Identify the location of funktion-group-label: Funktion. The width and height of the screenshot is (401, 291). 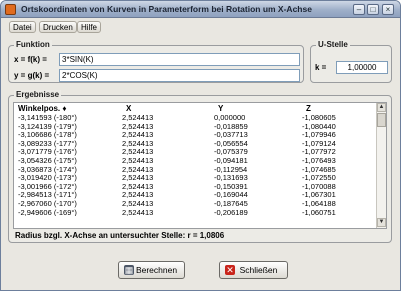
(33, 44).